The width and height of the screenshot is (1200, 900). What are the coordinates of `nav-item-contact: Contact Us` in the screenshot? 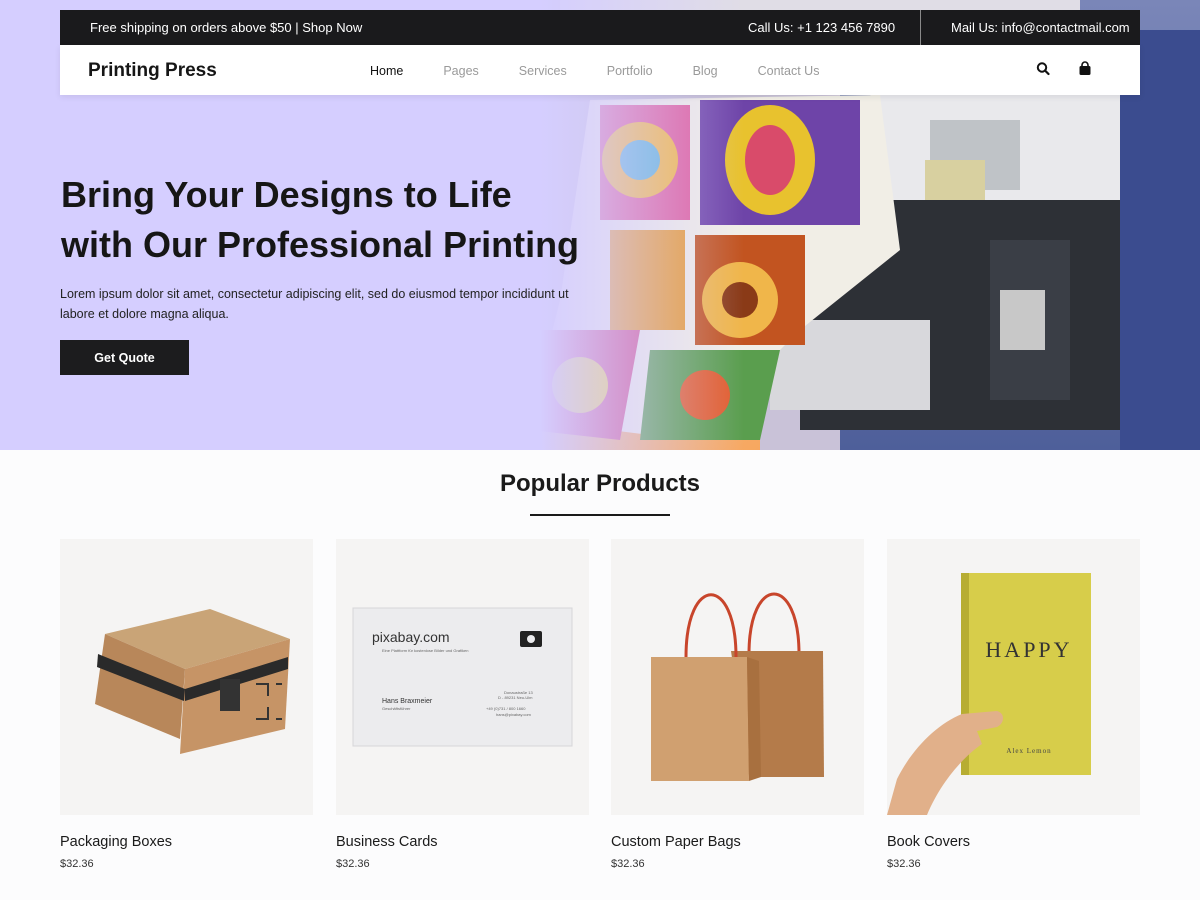 It's located at (789, 71).